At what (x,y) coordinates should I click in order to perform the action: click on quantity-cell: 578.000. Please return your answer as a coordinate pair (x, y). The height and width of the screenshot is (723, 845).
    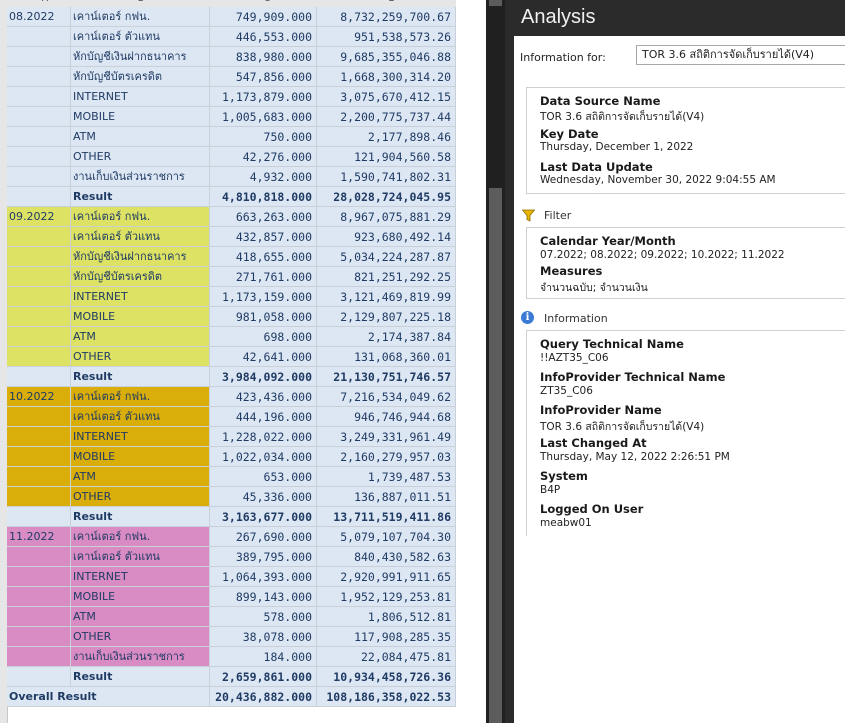
    Looking at the image, I should click on (263, 617).